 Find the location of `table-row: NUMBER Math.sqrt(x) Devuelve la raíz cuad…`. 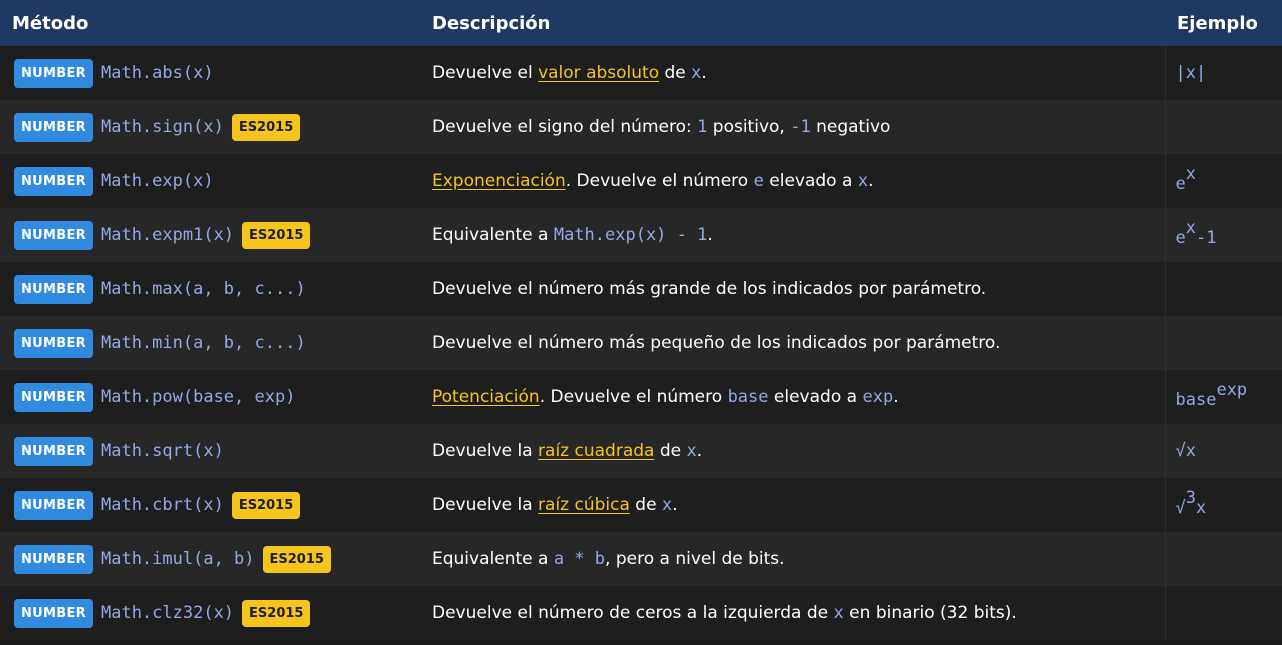

table-row: NUMBER Math.sqrt(x) Devuelve la raíz cuad… is located at coordinates (641, 451).